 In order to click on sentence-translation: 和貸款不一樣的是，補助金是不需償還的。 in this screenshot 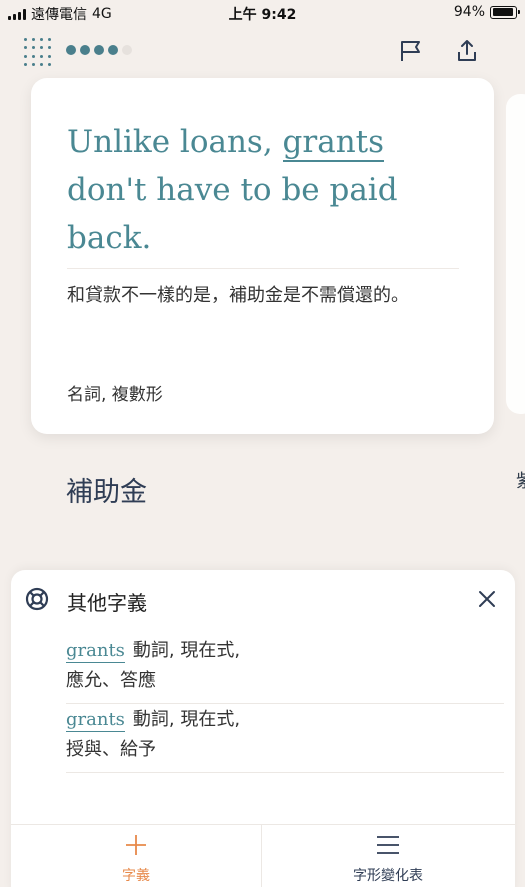, I will do `click(238, 295)`.